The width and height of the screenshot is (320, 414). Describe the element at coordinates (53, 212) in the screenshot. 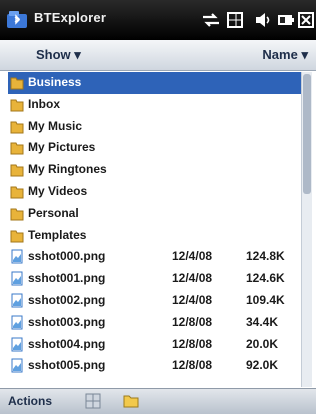

I see `item-name: Personal` at that location.